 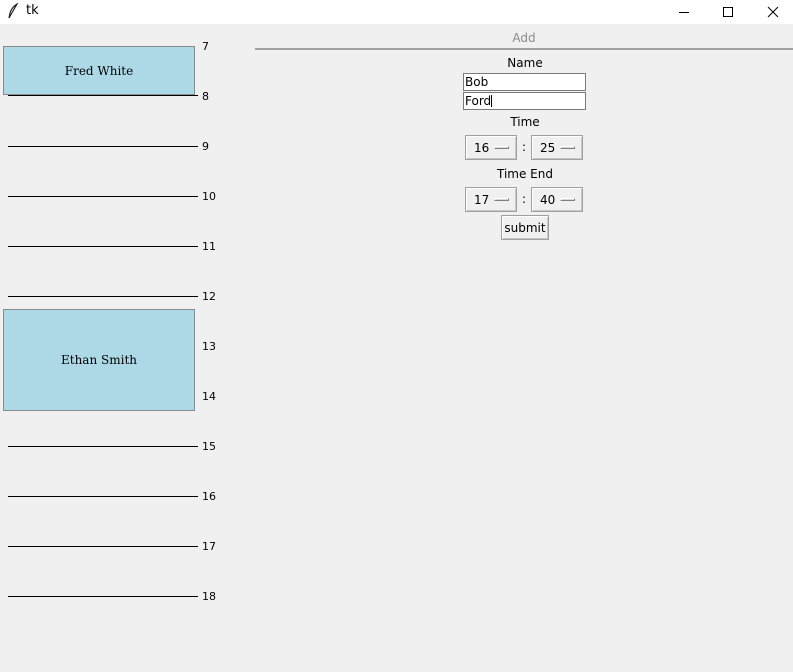 I want to click on maximize-button, so click(x=728, y=12).